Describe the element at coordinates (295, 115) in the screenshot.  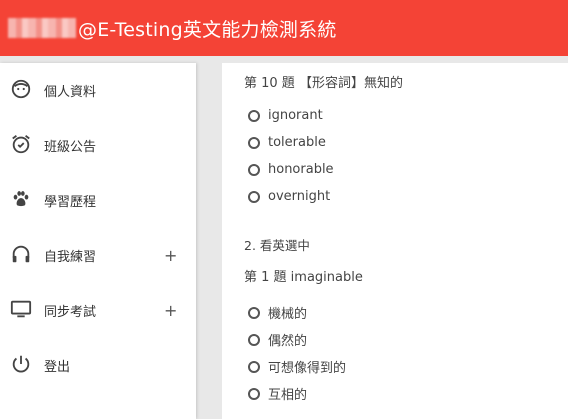
I see `option-label: ignorant` at that location.